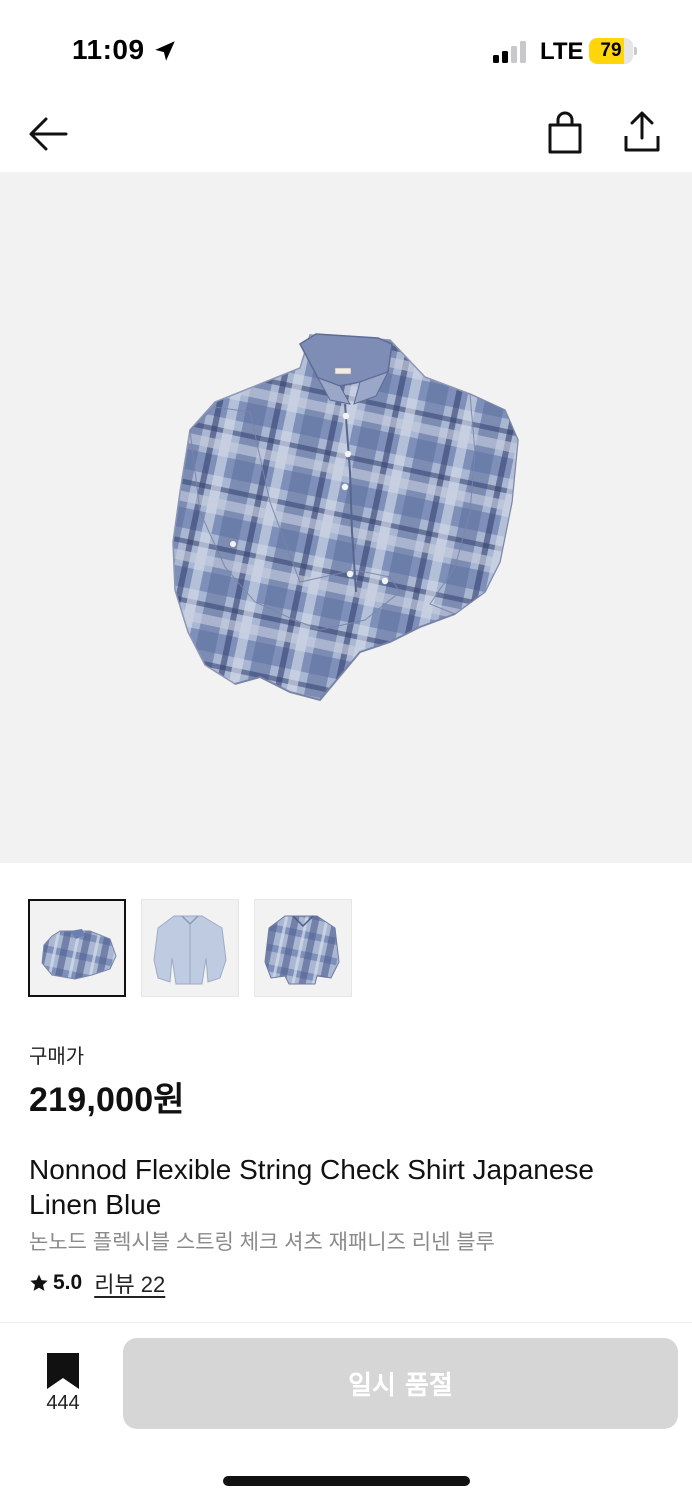  I want to click on shirt-image, so click(345, 517).